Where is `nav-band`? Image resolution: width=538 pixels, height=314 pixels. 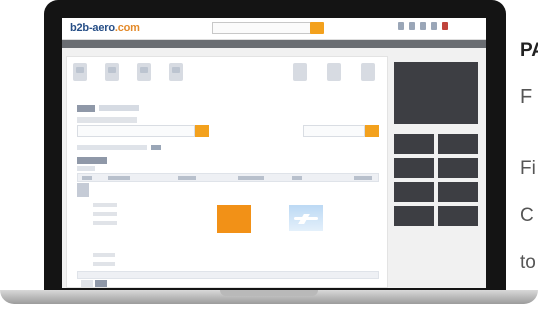 nav-band is located at coordinates (274, 44).